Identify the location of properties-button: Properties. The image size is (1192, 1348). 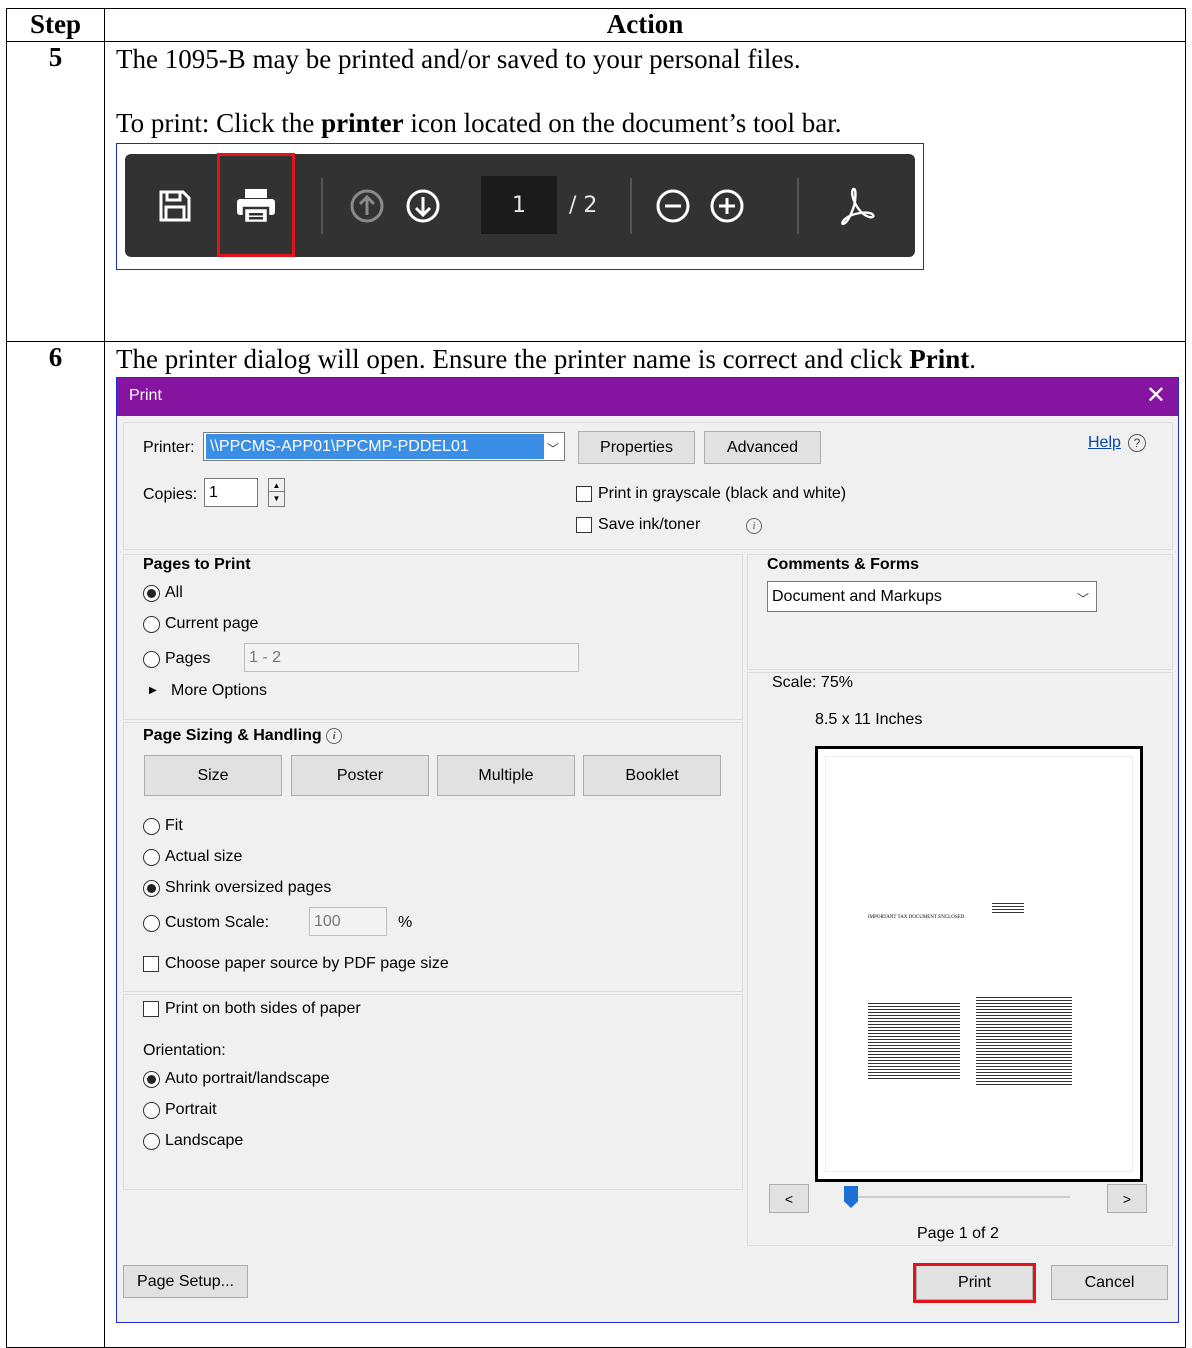
(636, 447).